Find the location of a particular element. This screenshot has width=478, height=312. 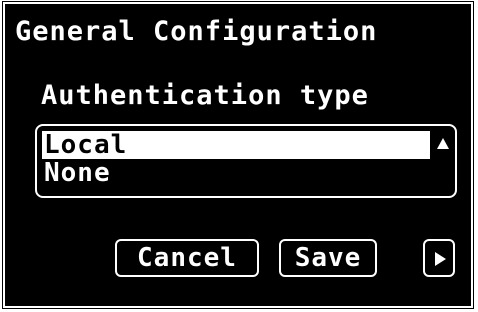

next-button is located at coordinates (439, 258).